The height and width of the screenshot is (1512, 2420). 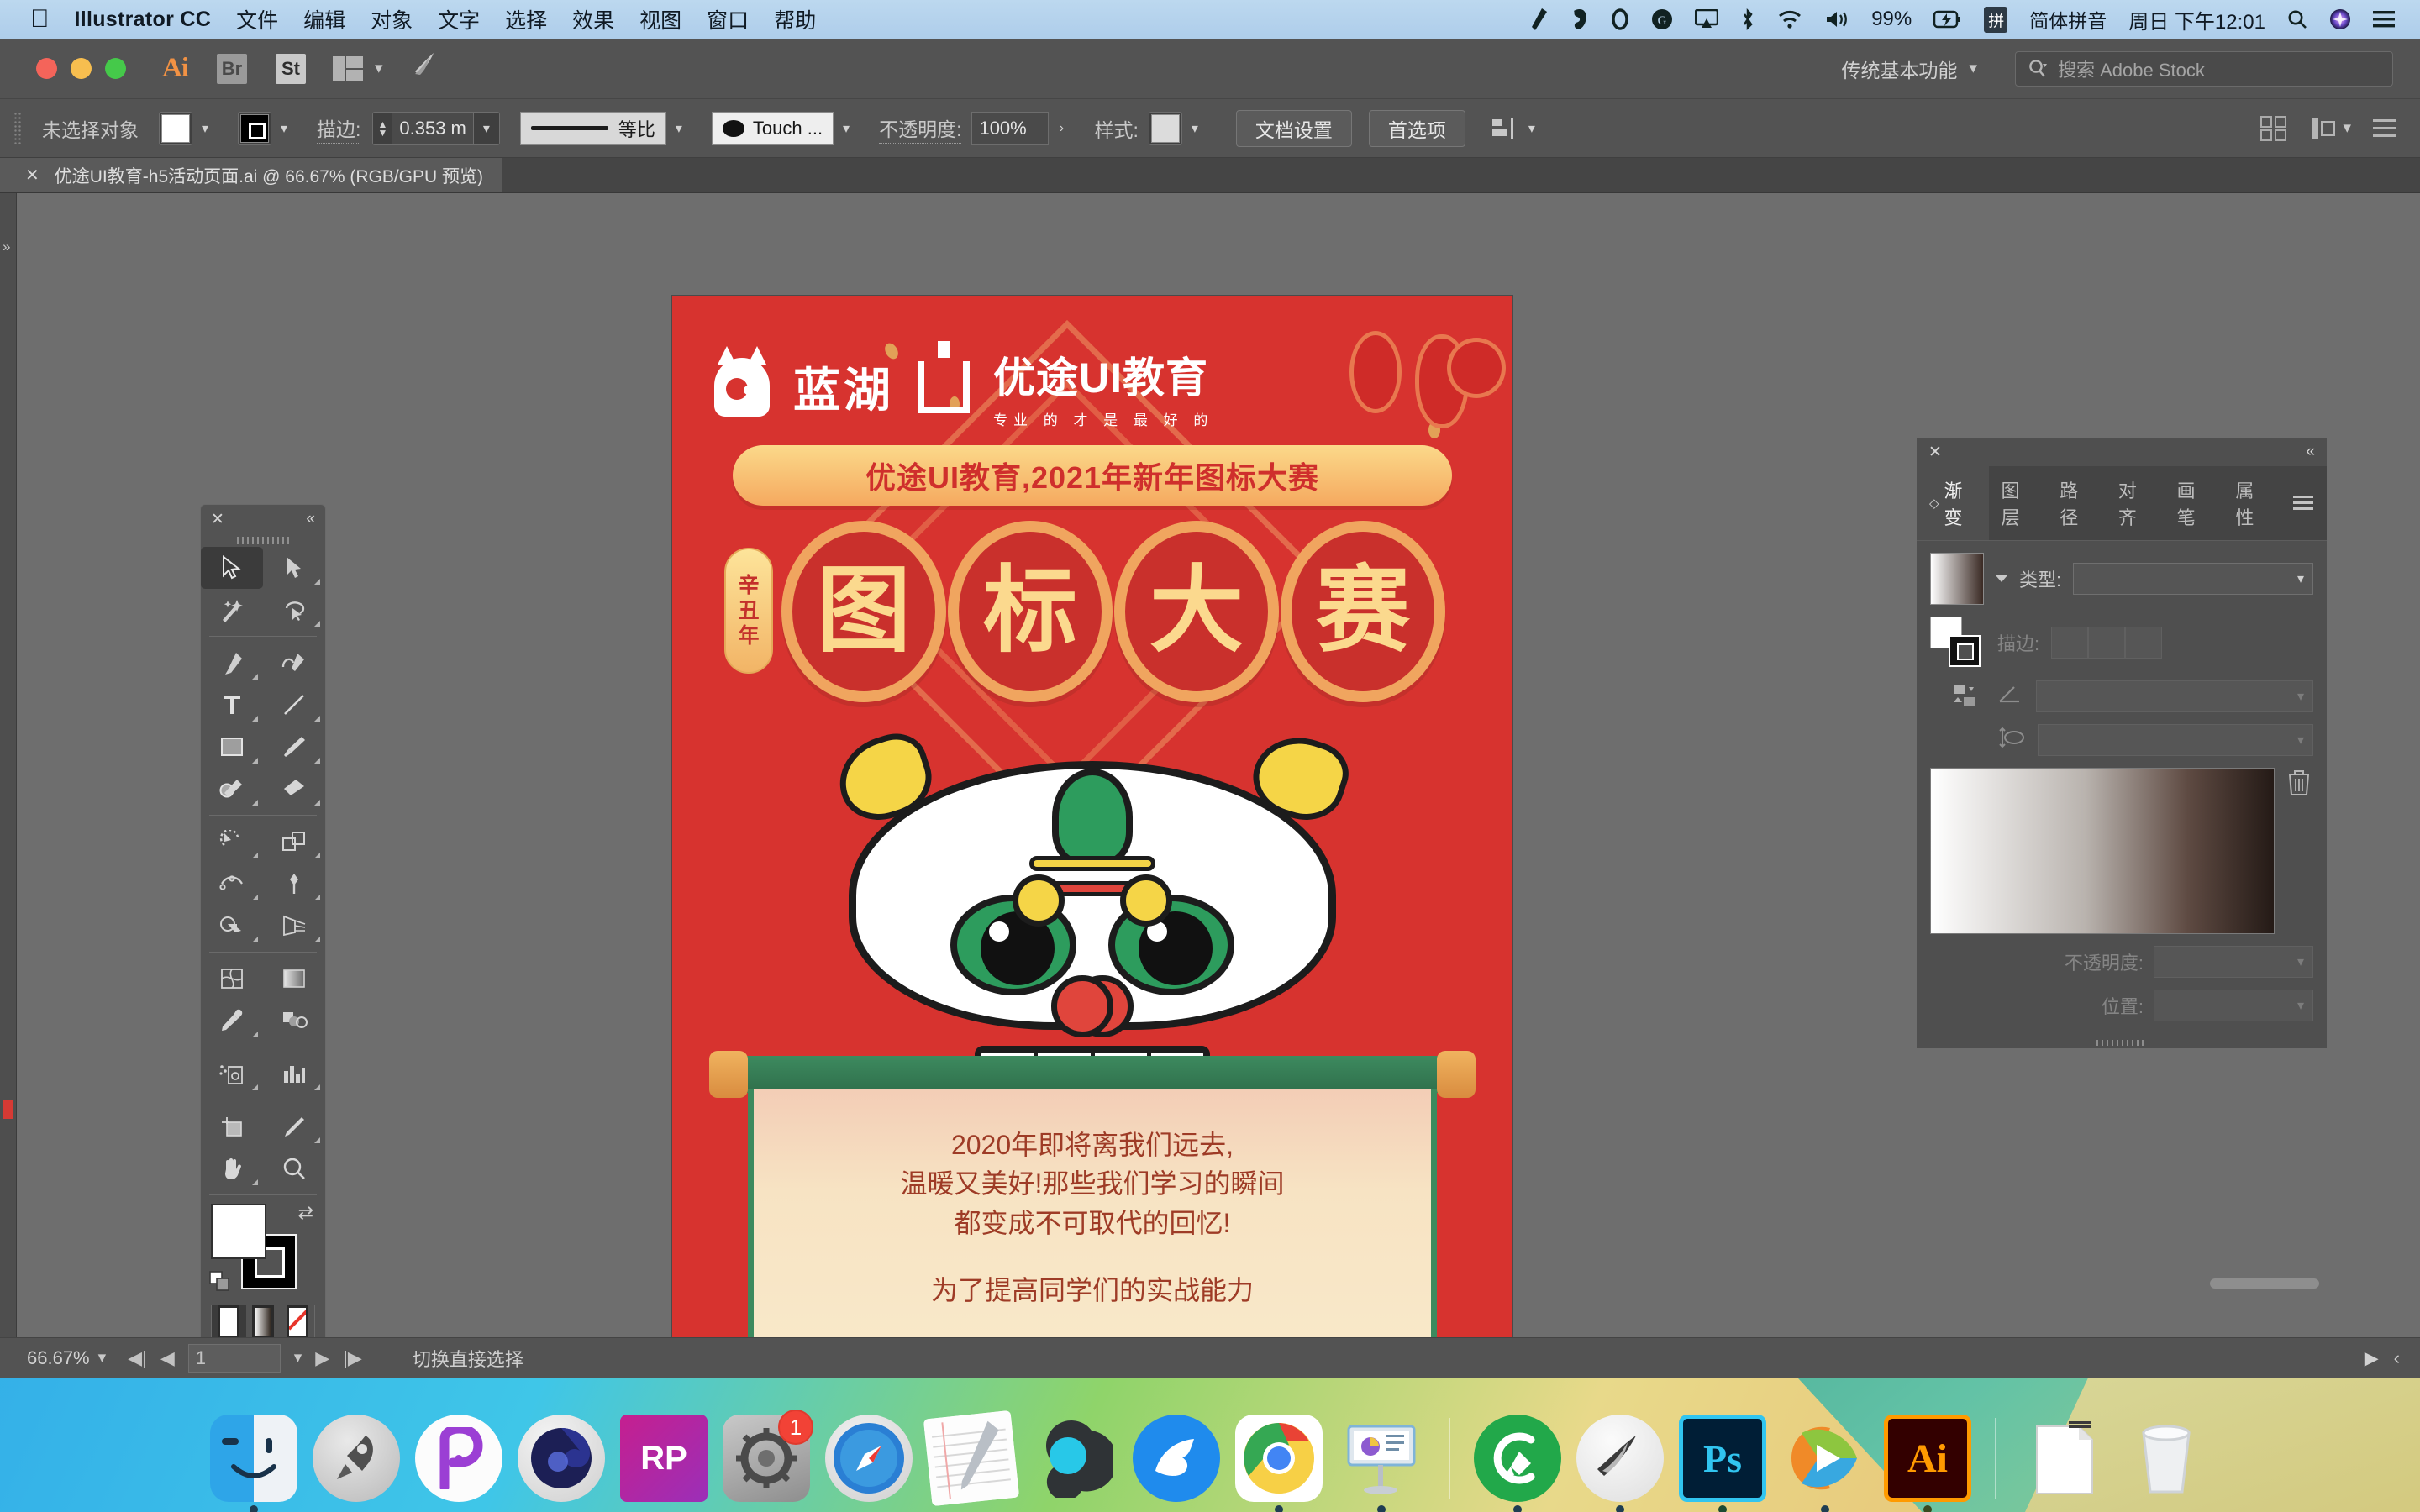 What do you see at coordinates (356, 1458) in the screenshot?
I see `dock-item-launchpad` at bounding box center [356, 1458].